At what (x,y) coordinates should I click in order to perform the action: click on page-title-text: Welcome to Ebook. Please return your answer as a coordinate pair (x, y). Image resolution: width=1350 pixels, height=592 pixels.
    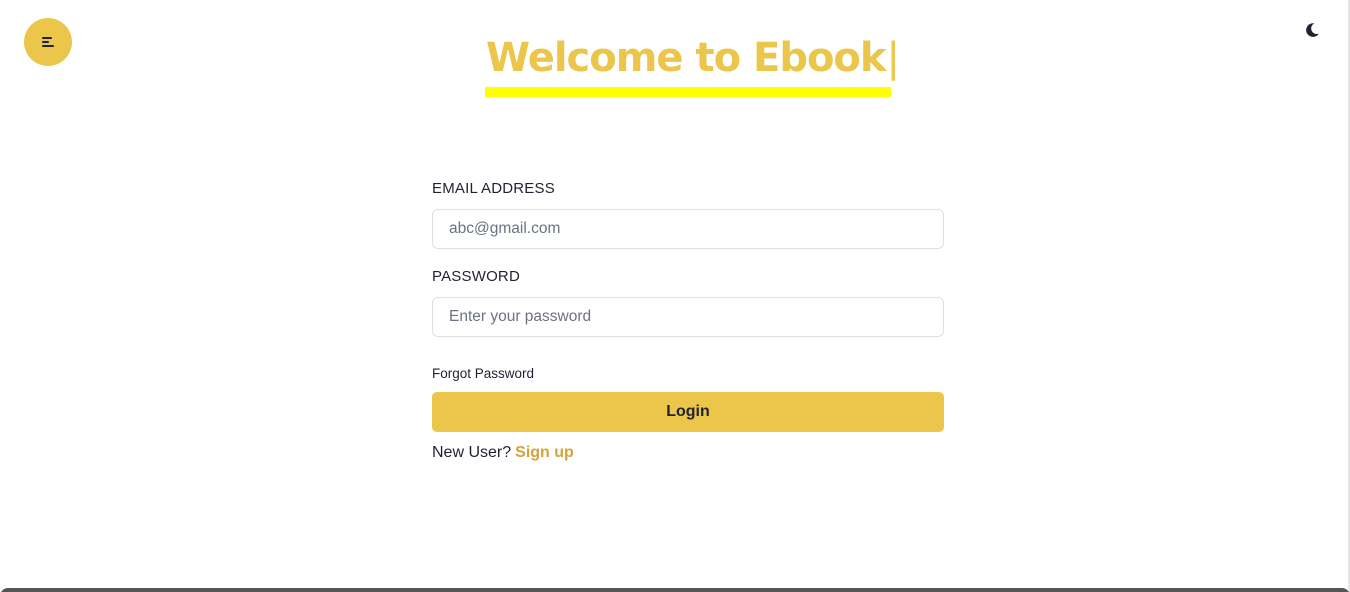
    Looking at the image, I should click on (686, 58).